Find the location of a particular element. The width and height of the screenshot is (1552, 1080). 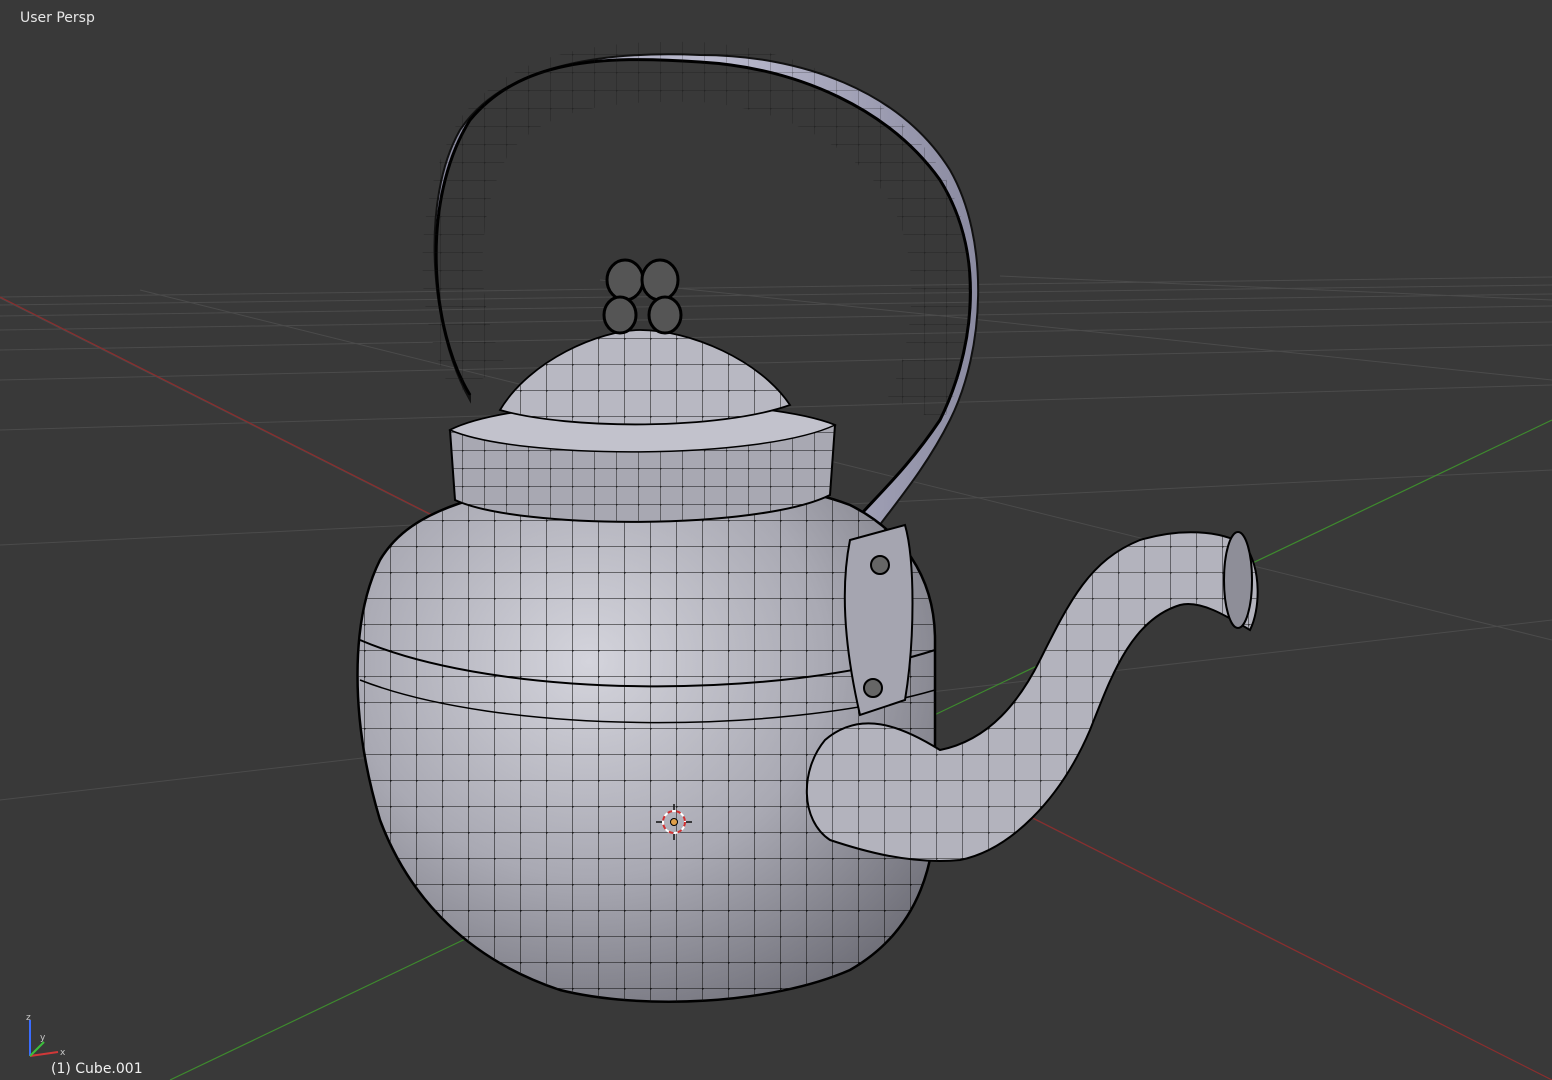

teapot-lid is located at coordinates (642, 426).